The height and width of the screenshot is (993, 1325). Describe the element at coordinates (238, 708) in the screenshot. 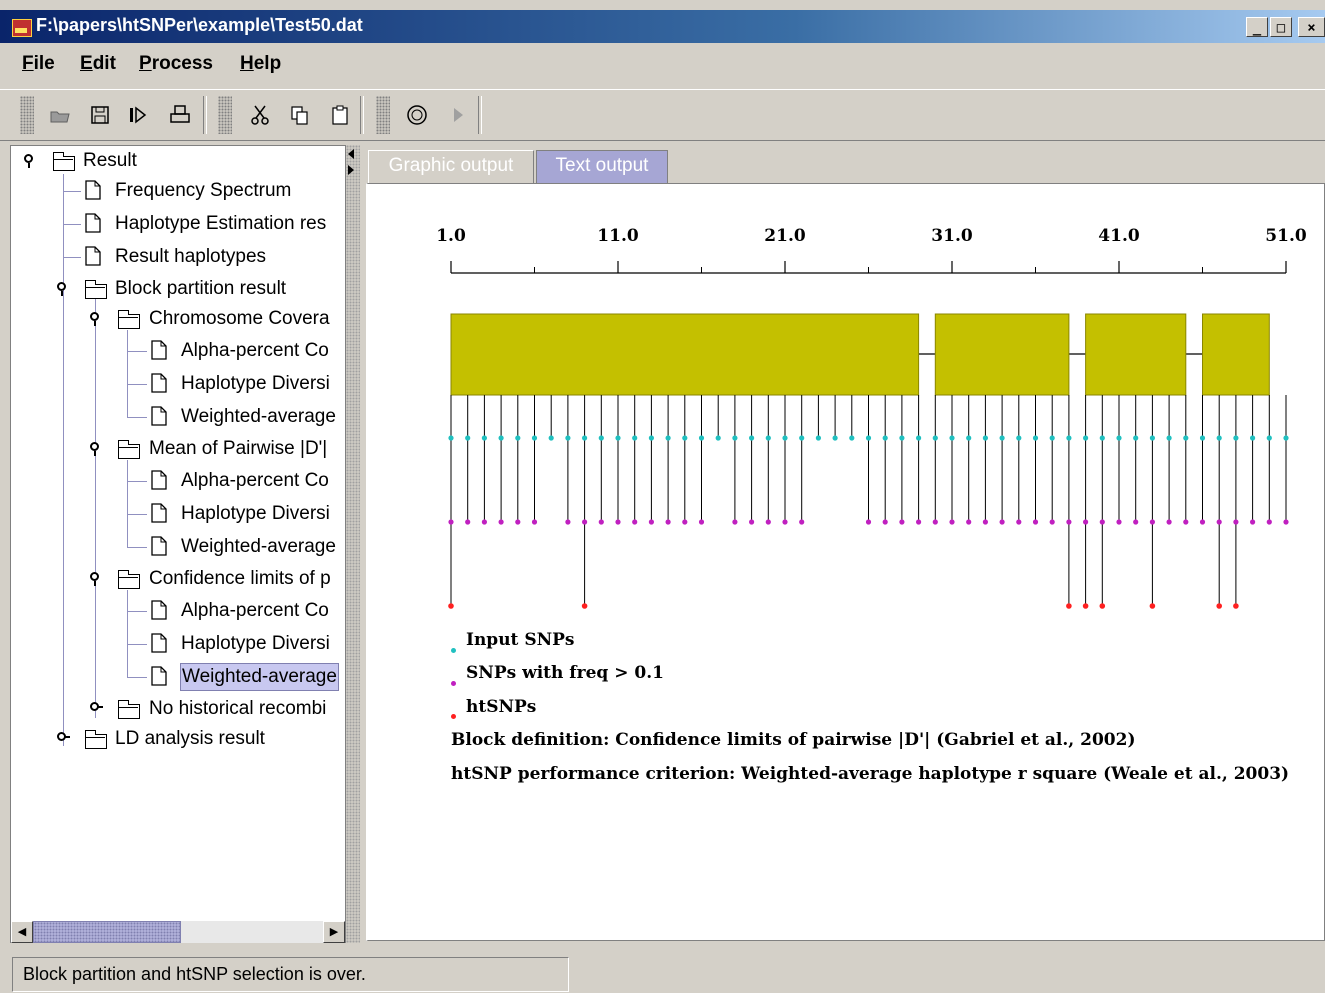

I see `tree-label: No historical recombi` at that location.